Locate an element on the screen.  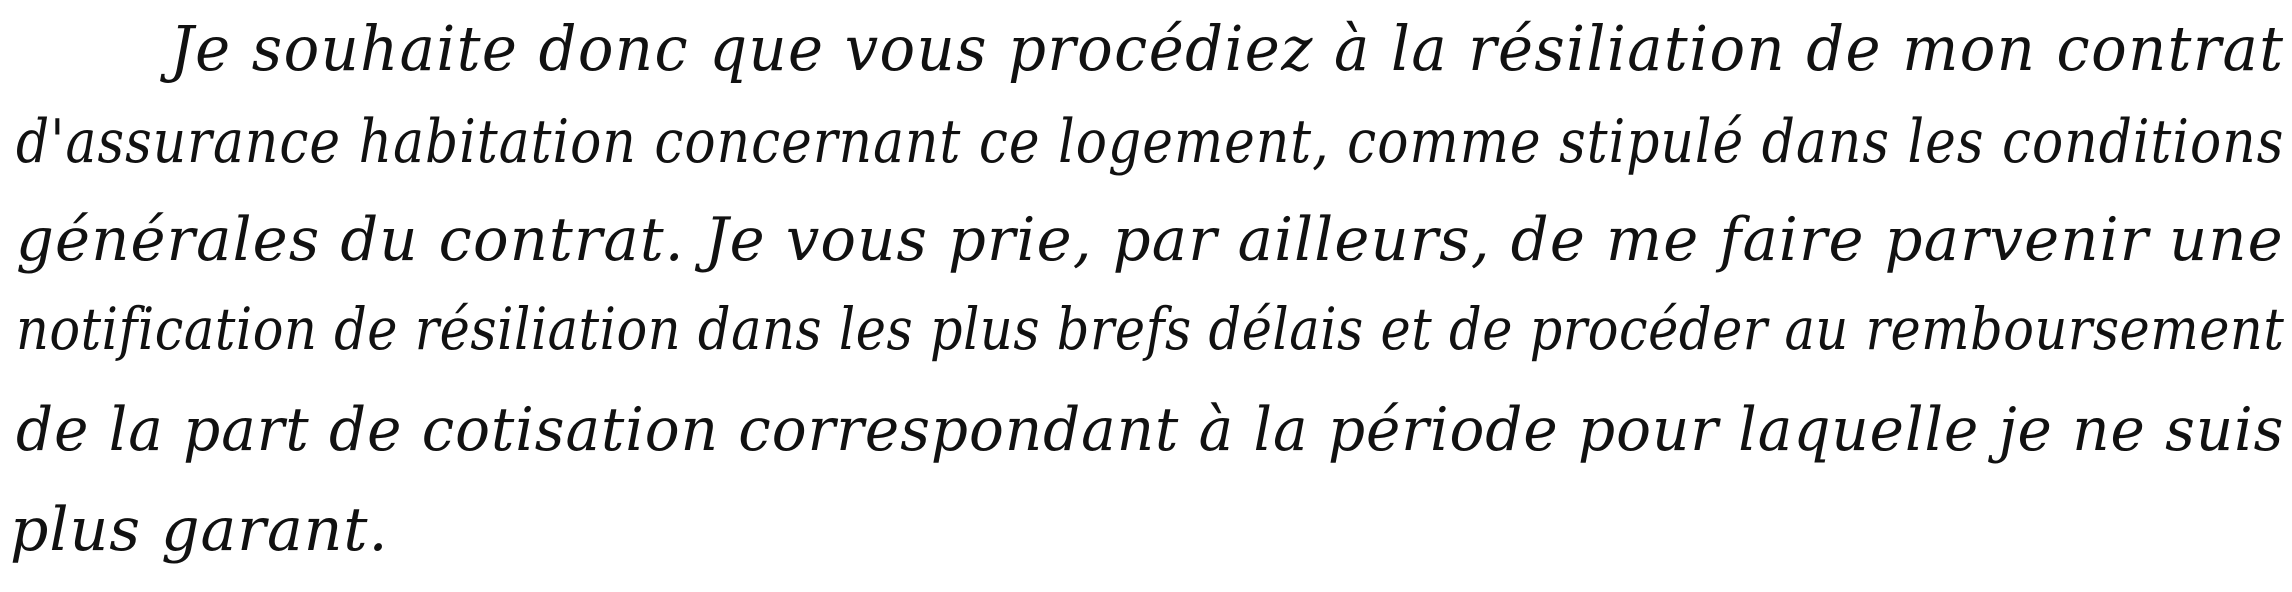
handwritten-line-6: plus garant. is located at coordinates (199, 530).